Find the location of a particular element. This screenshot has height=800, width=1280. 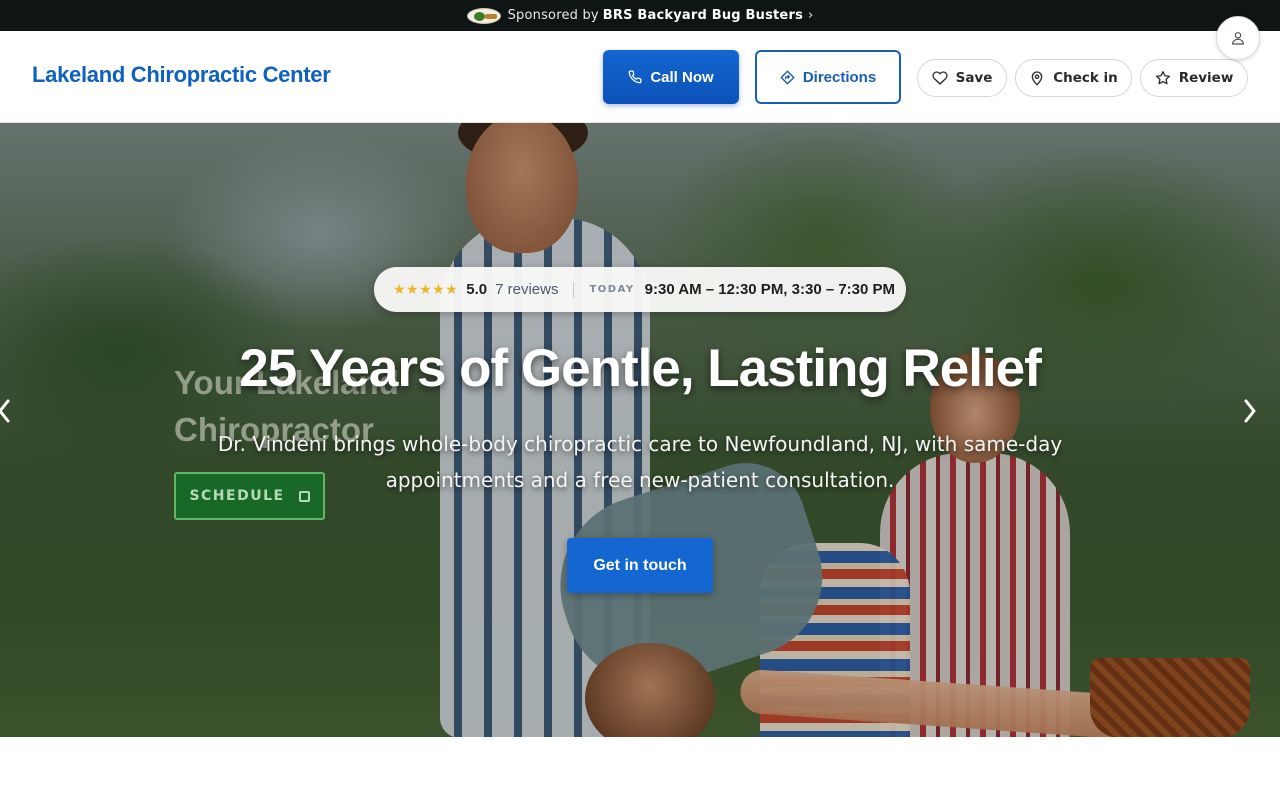

pill-divider is located at coordinates (574, 289).